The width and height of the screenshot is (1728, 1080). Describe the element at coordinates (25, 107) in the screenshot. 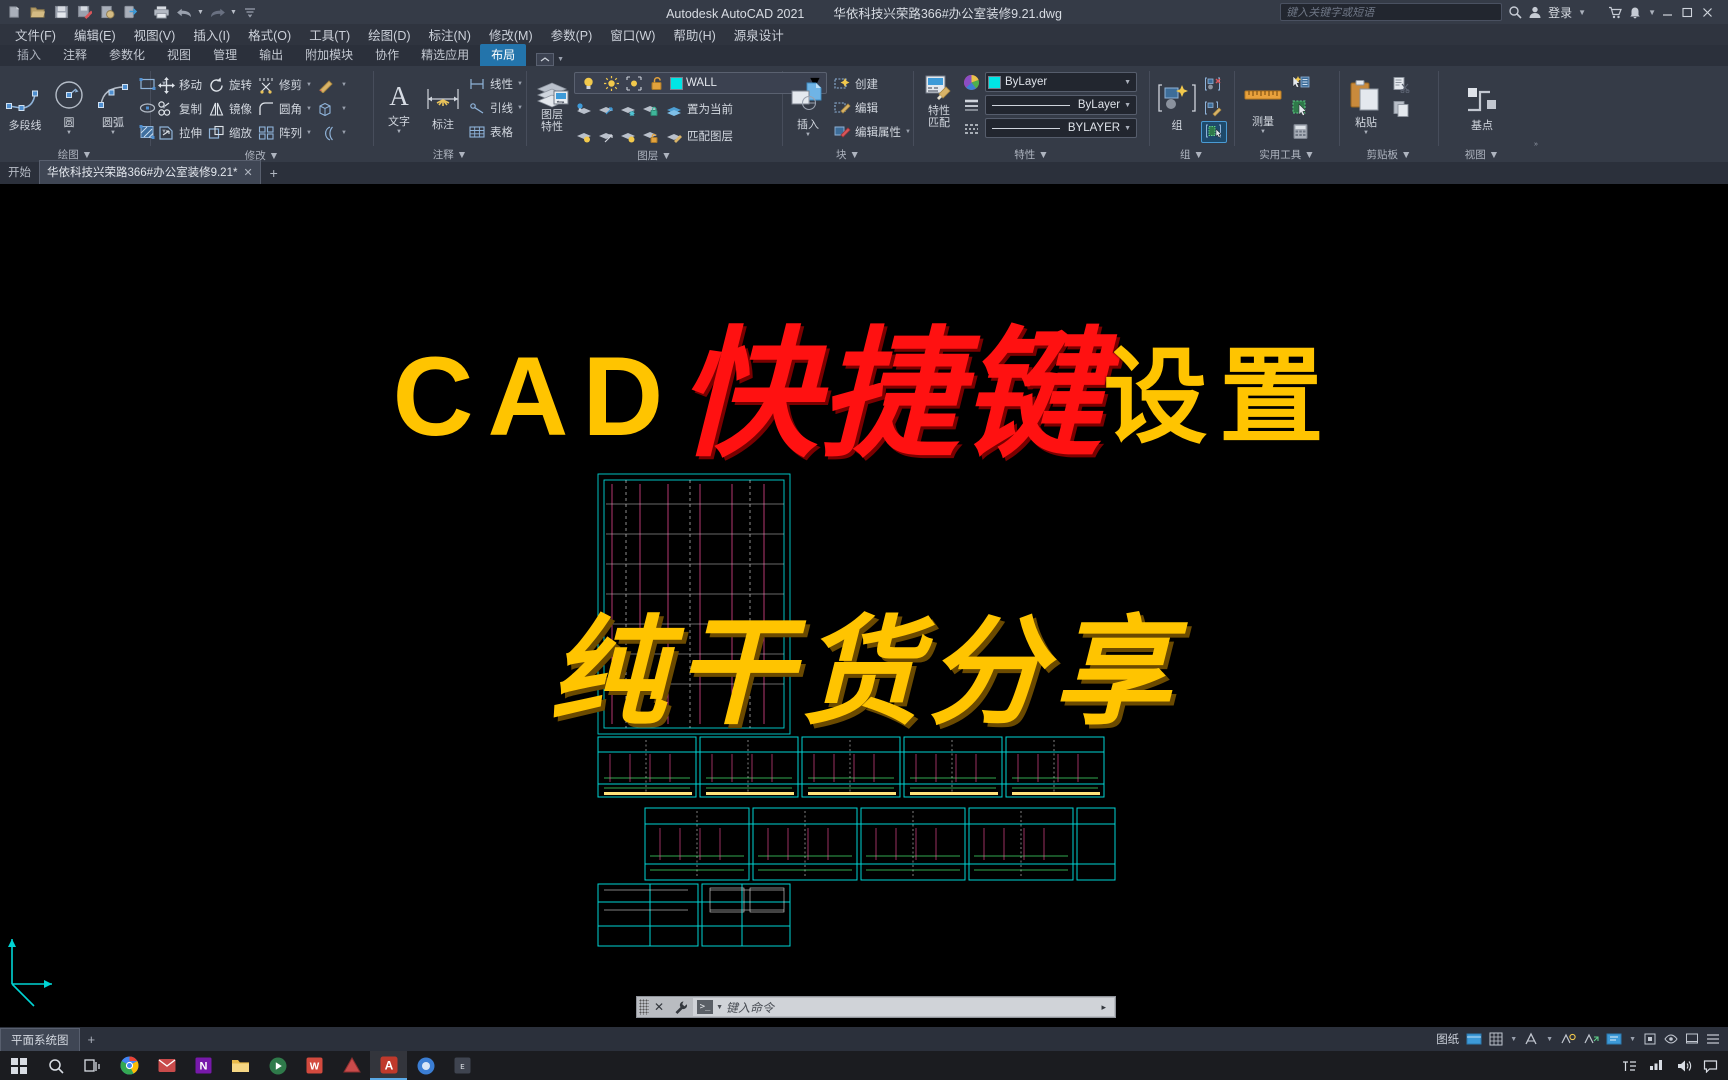

I see `polyline-button: 多段线` at that location.